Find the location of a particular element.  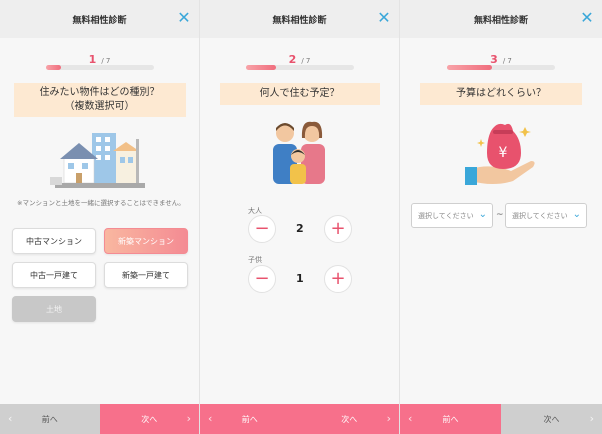

step-indicator: 1 / 7 is located at coordinates (99, 57).